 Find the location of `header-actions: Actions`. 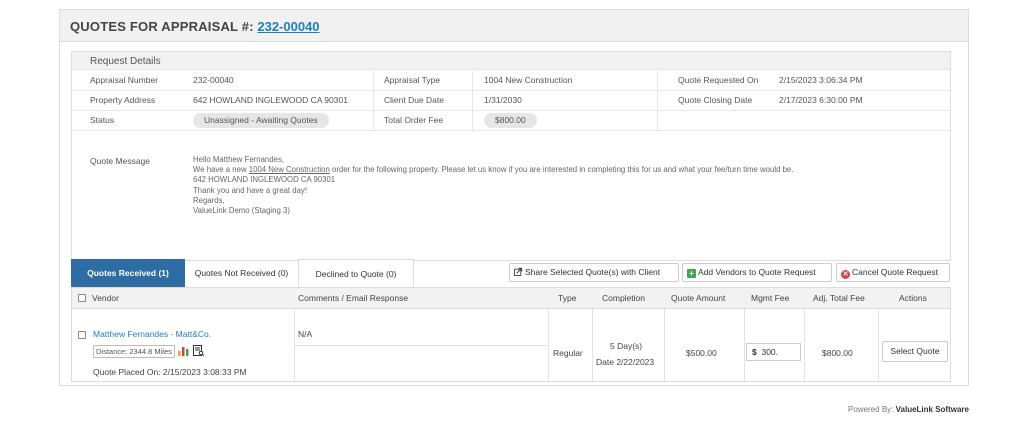

header-actions: Actions is located at coordinates (913, 298).